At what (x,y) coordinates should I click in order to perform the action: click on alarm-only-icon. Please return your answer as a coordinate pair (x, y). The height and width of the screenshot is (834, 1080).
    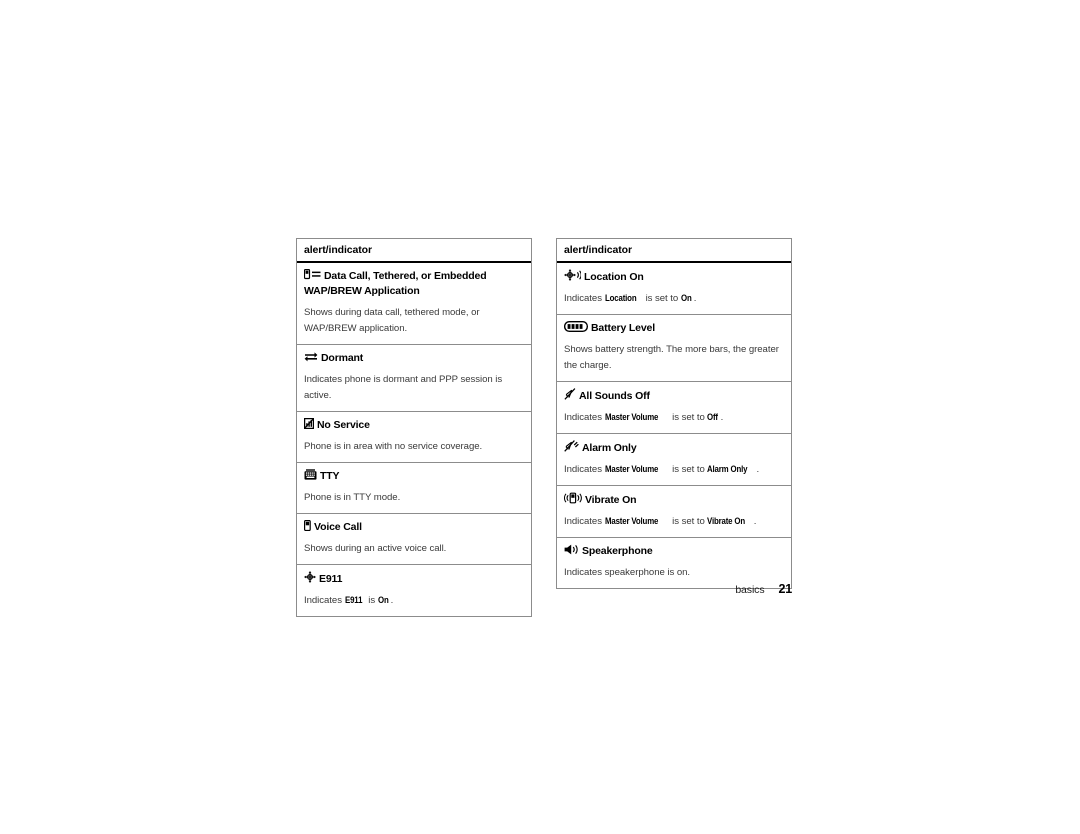
    Looking at the image, I should click on (571, 446).